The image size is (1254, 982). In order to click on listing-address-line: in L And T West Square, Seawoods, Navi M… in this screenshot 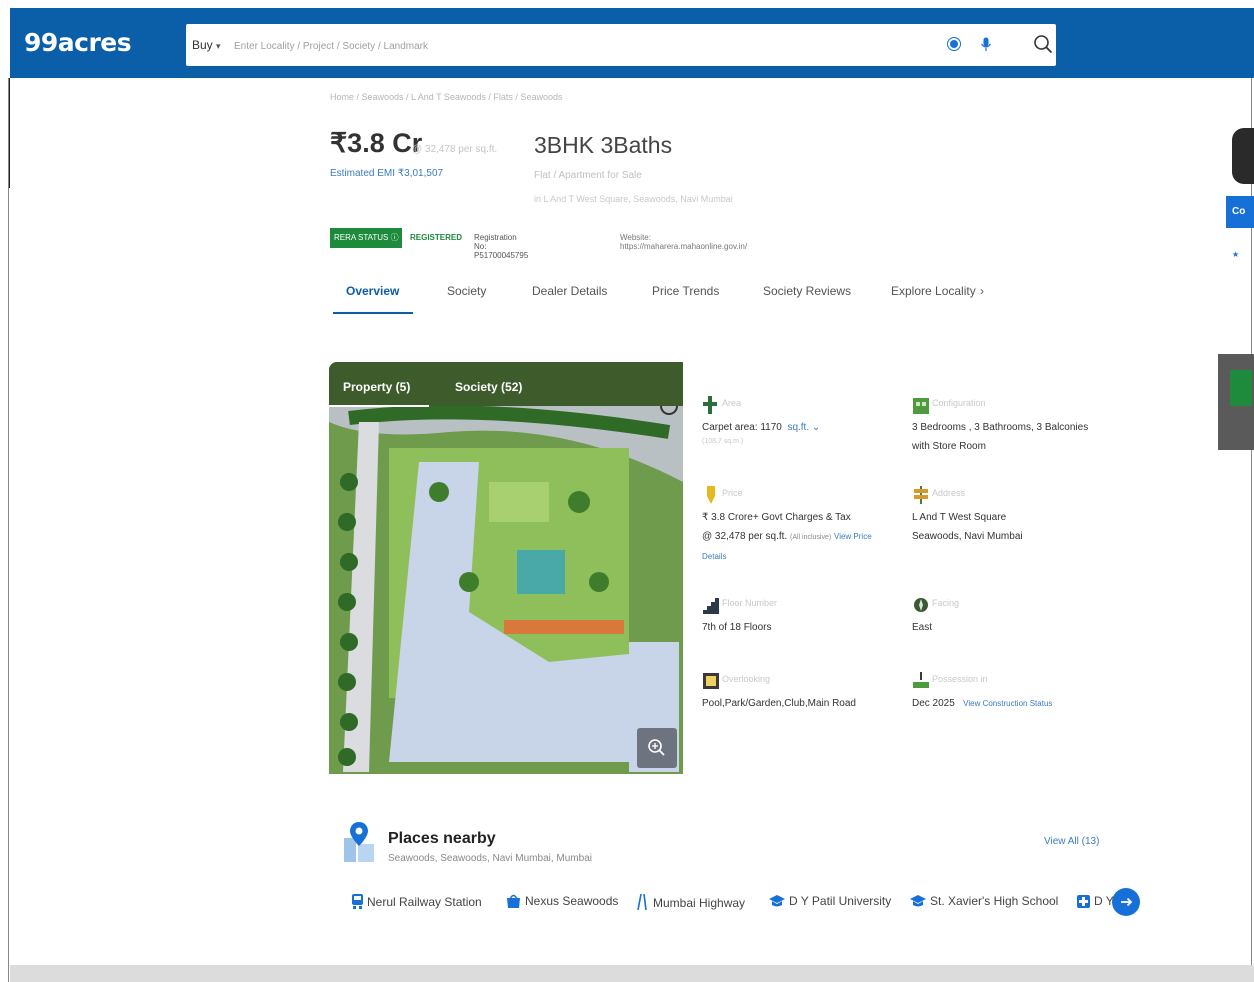, I will do `click(633, 199)`.